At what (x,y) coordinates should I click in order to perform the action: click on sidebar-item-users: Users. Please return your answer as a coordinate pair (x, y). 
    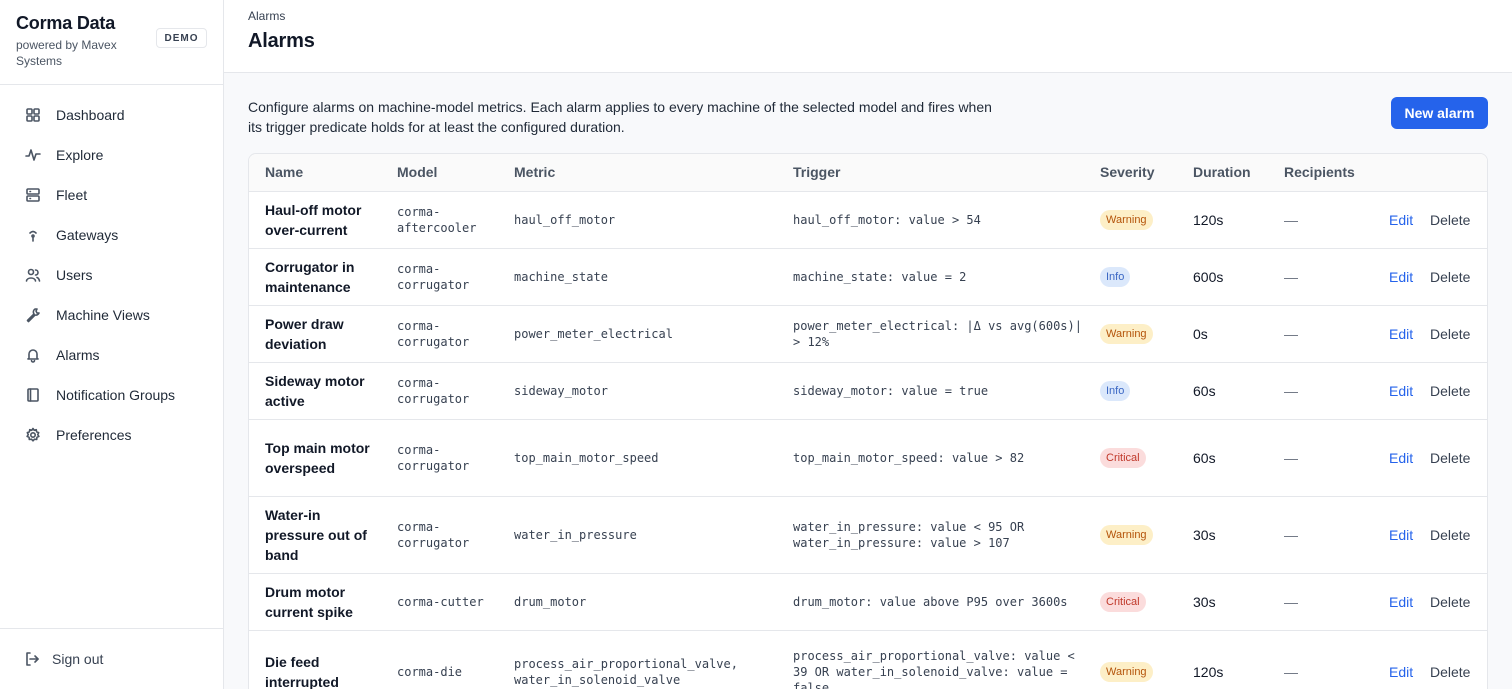
    Looking at the image, I should click on (112, 275).